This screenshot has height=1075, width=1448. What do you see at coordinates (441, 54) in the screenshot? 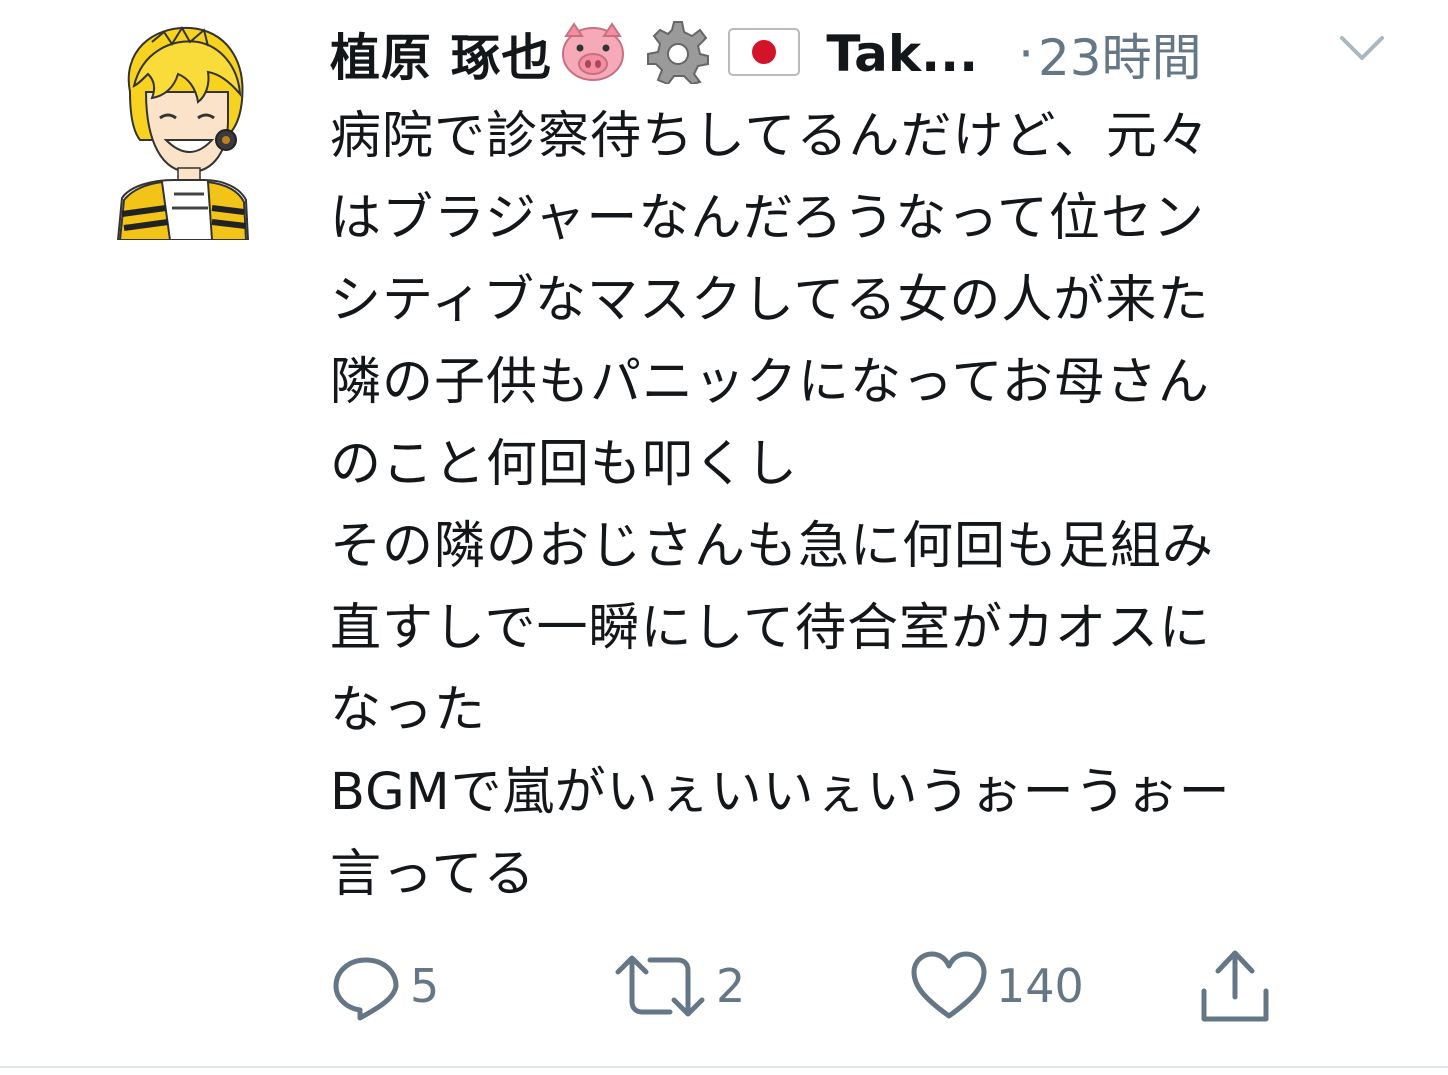
I see `display-name: 植原 琢也` at bounding box center [441, 54].